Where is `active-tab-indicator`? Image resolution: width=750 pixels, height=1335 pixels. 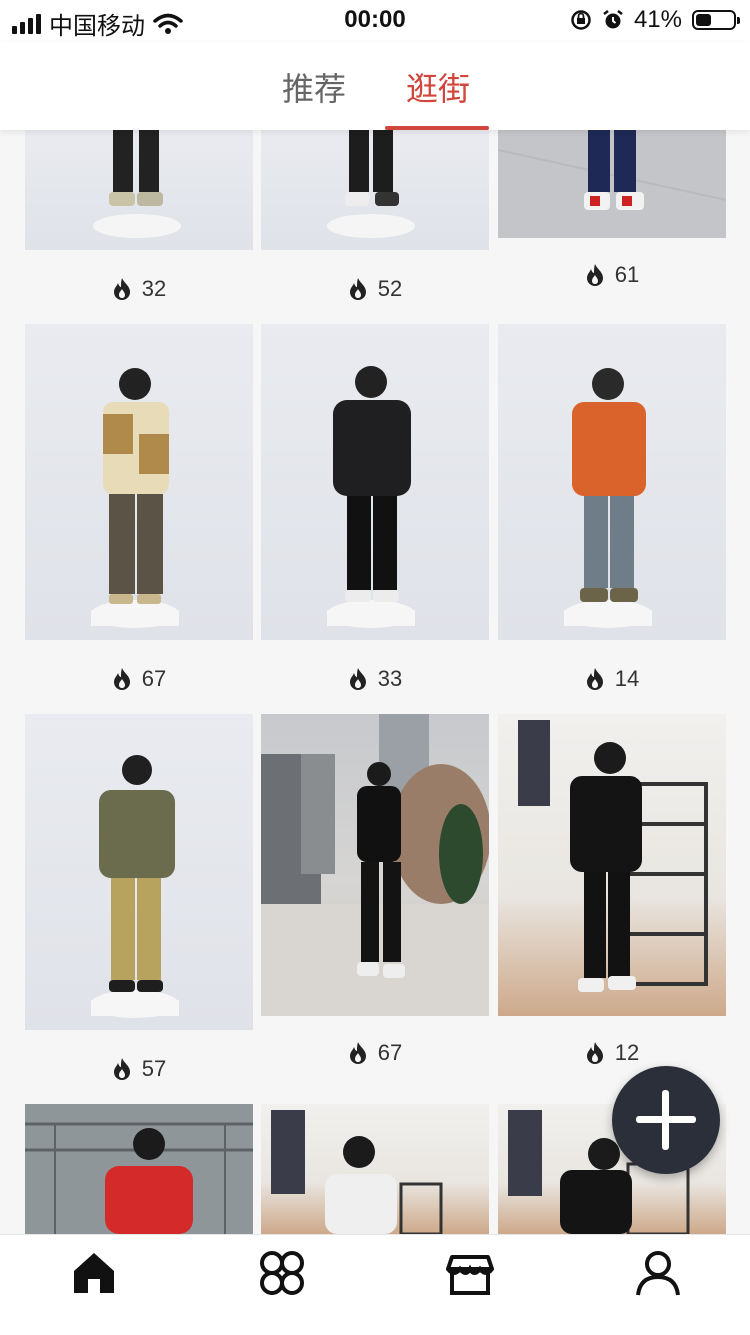 active-tab-indicator is located at coordinates (437, 128).